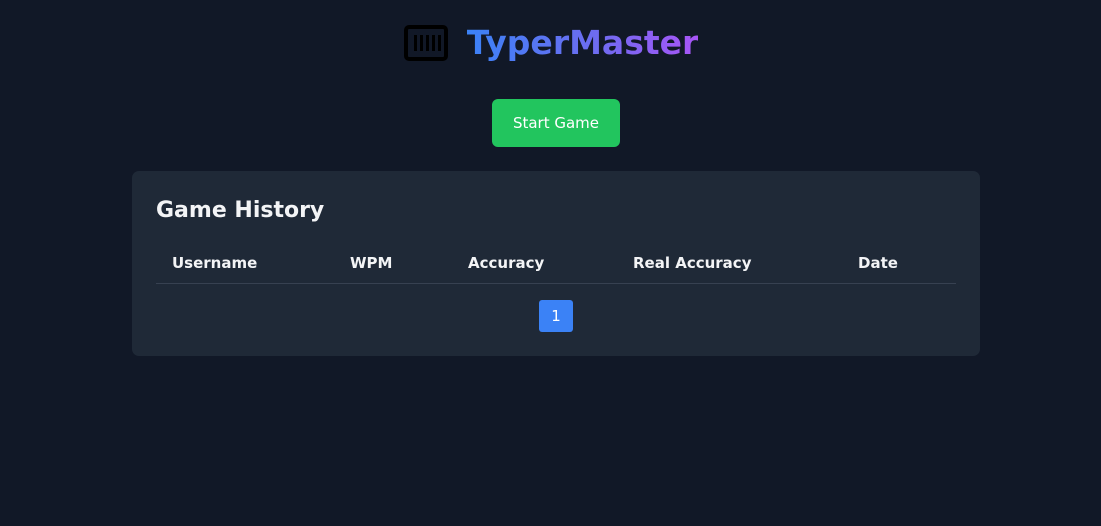 The width and height of the screenshot is (1101, 526). I want to click on page-button-1: 1, so click(556, 316).